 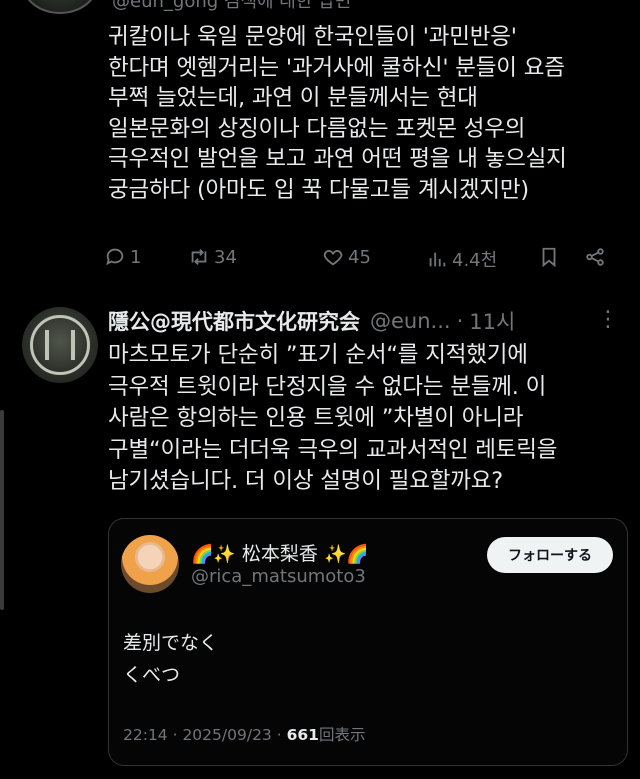 What do you see at coordinates (333, 258) in the screenshot?
I see `heart-icon` at bounding box center [333, 258].